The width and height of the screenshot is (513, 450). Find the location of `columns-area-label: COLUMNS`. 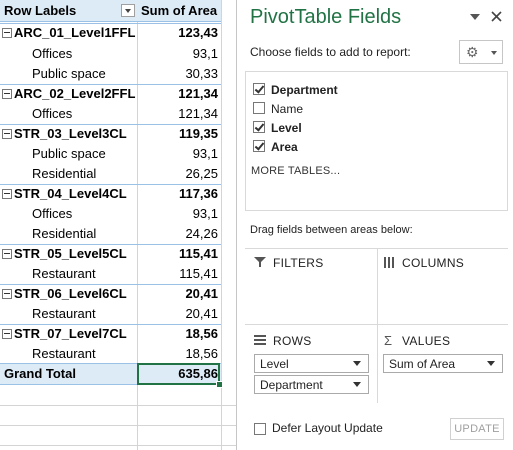

columns-area-label: COLUMNS is located at coordinates (433, 263).